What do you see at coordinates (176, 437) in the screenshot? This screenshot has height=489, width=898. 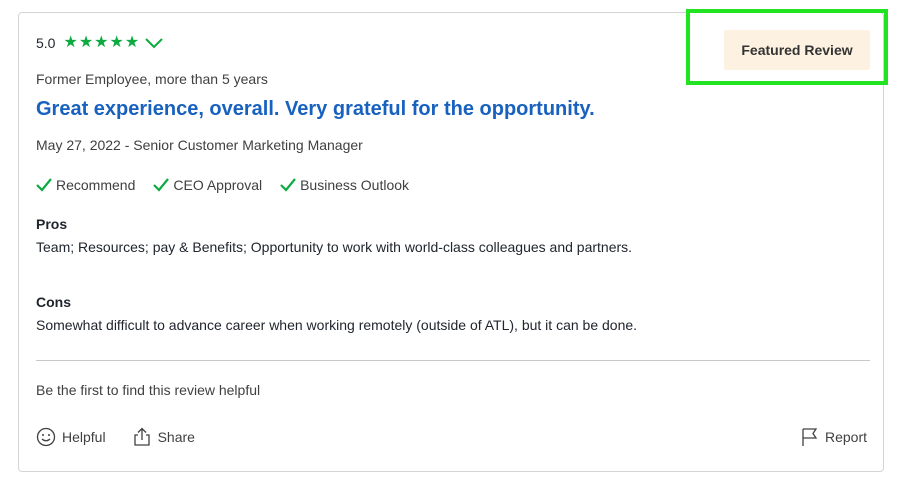 I see `share-label: Share` at bounding box center [176, 437].